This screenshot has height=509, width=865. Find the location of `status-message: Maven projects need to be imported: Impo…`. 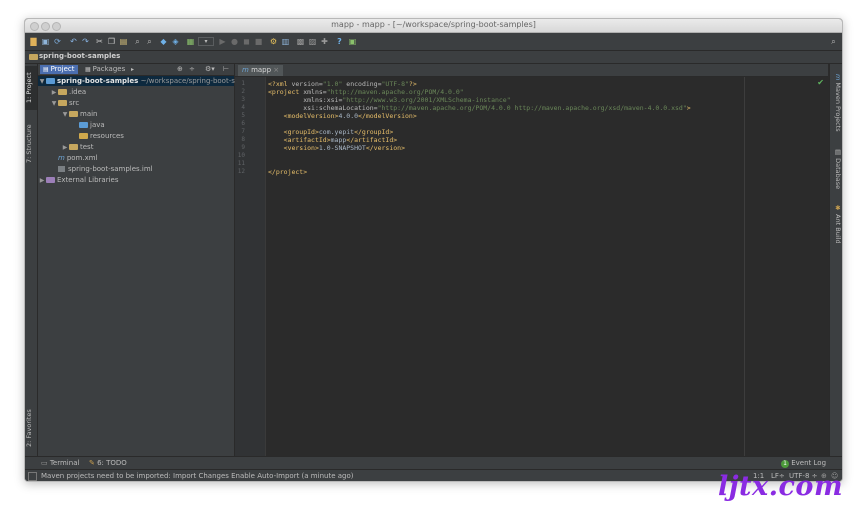

status-message: Maven projects need to be imported: Impo… is located at coordinates (197, 476).